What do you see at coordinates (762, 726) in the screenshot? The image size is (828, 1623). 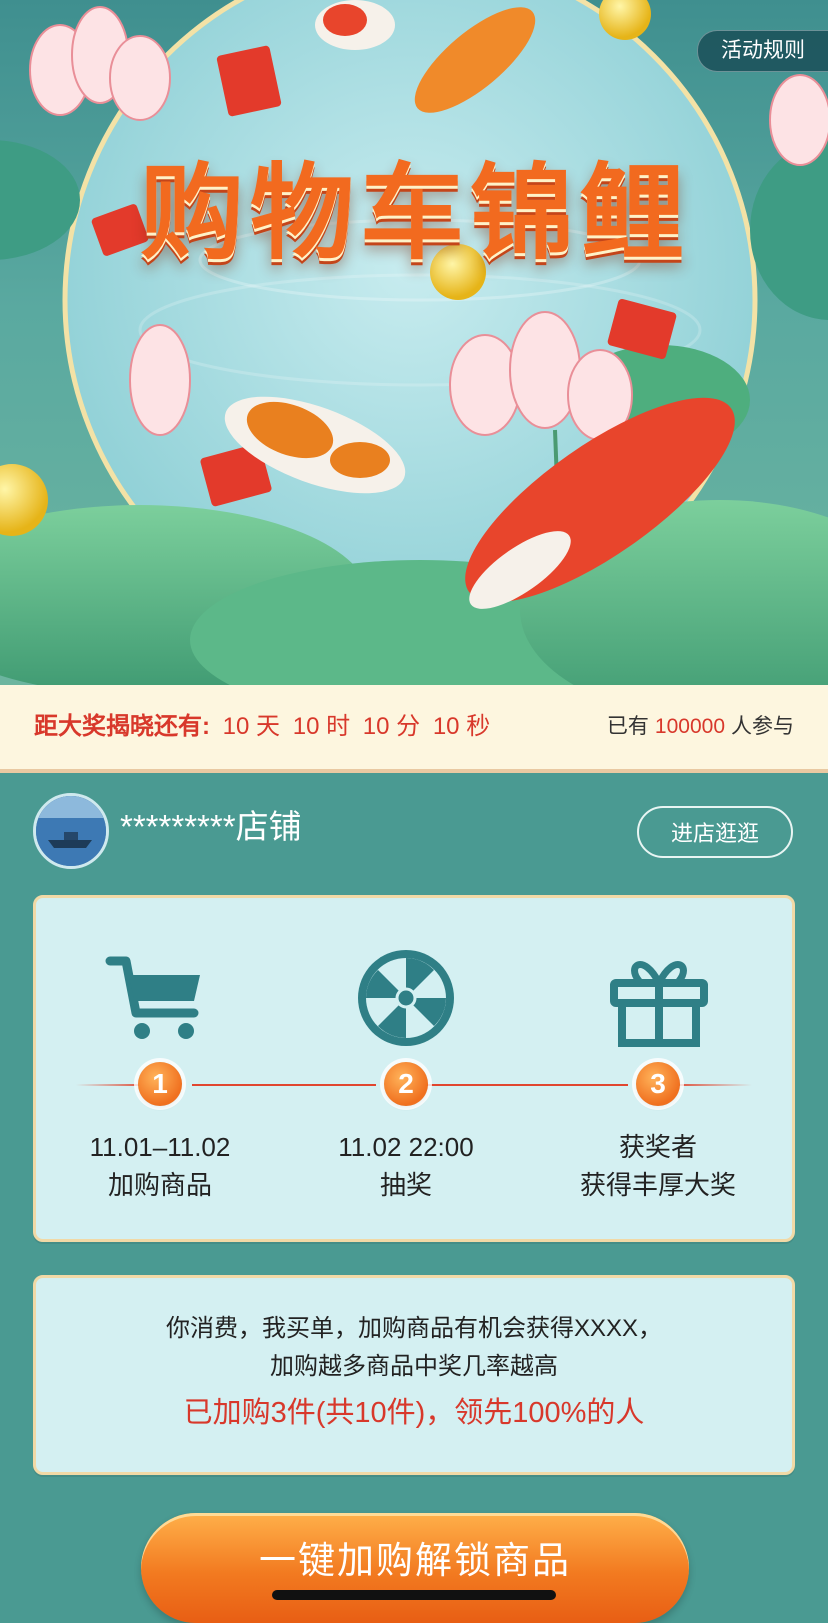 I see `participants-suffix: 人参与` at bounding box center [762, 726].